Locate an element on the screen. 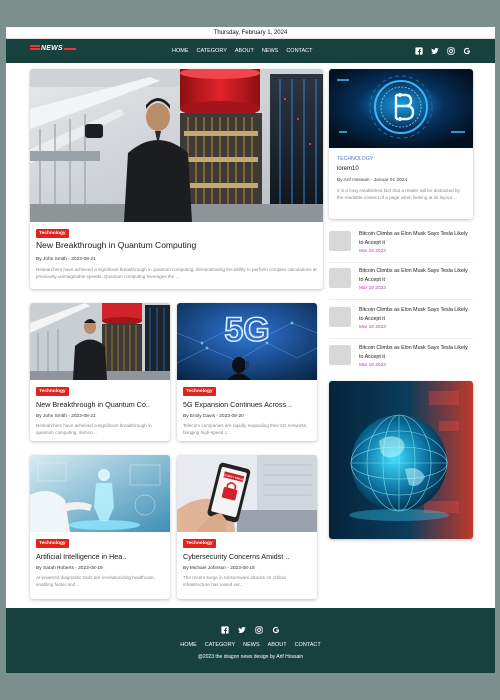  card-ai-title: Artificial Intelligence in Hea.. is located at coordinates (101, 556).